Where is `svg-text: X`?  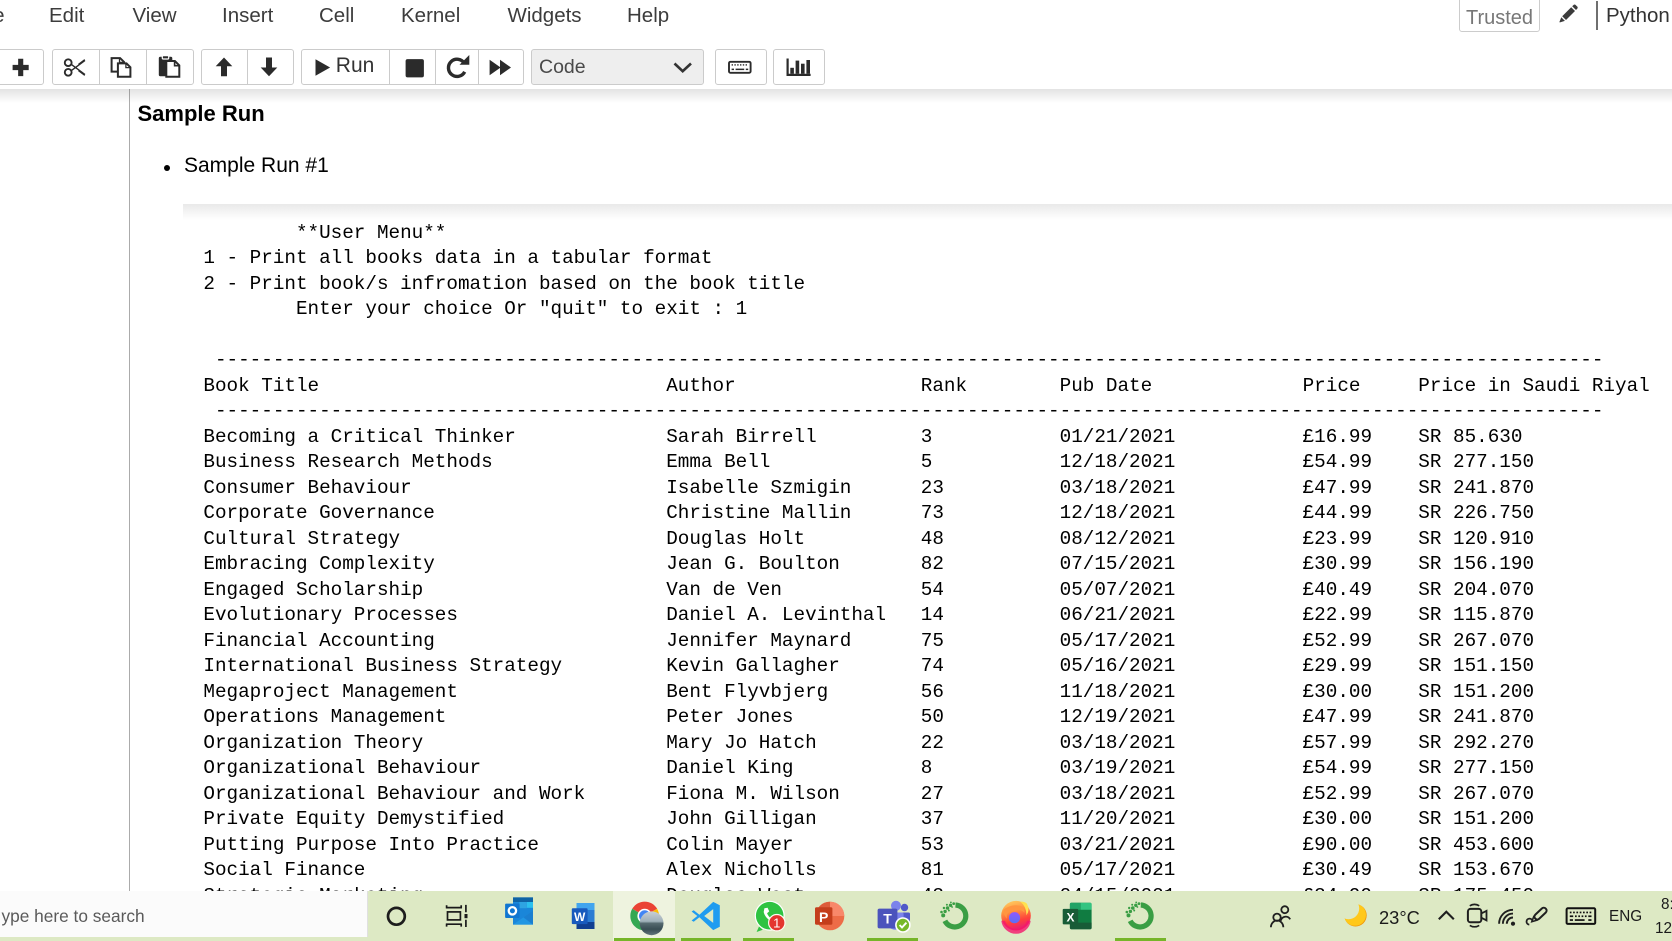
svg-text: X is located at coordinates (1070, 917).